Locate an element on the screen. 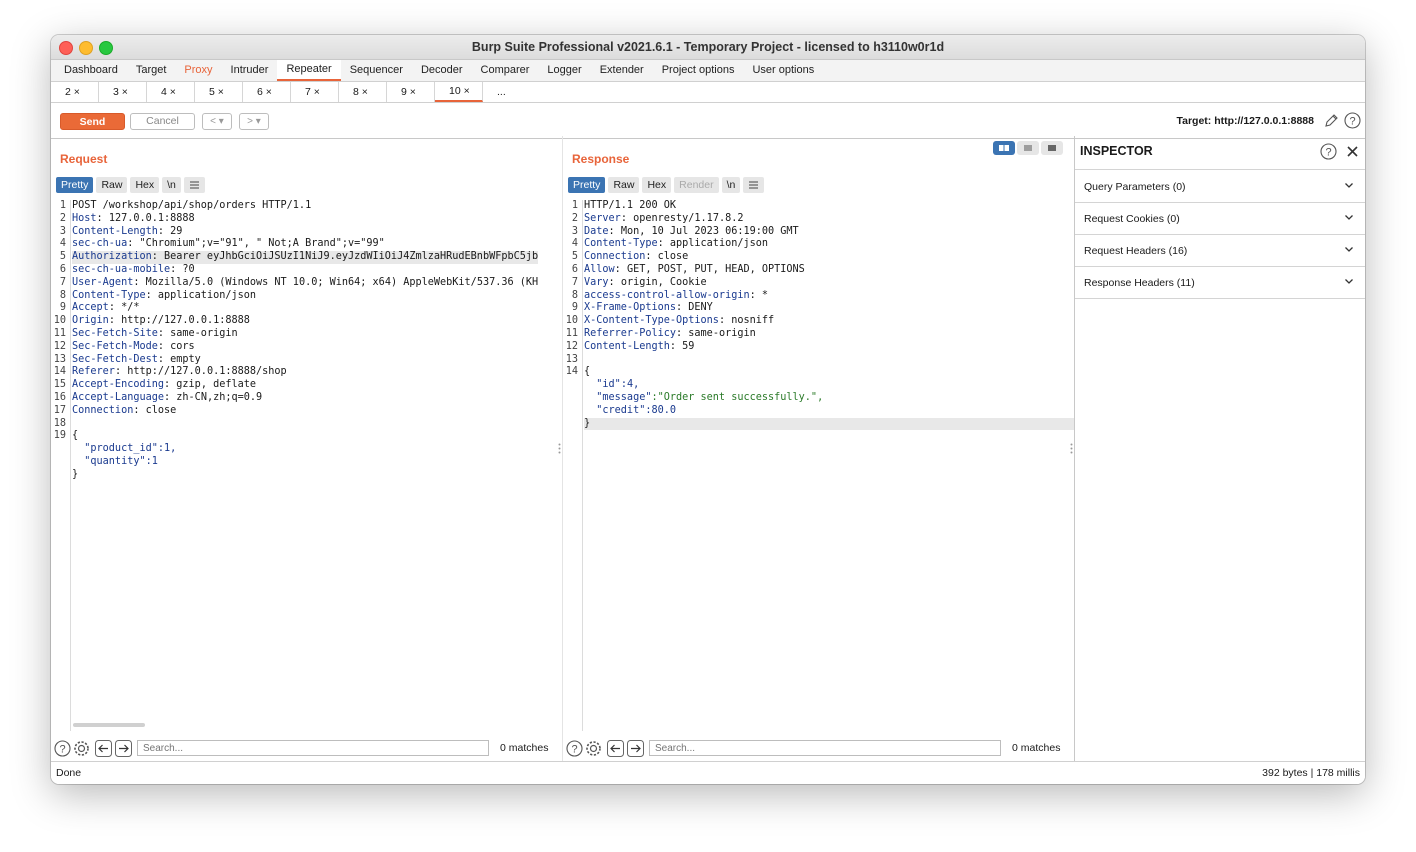 This screenshot has height=852, width=1416. repeater-tab-6: 6 × is located at coordinates (267, 92).